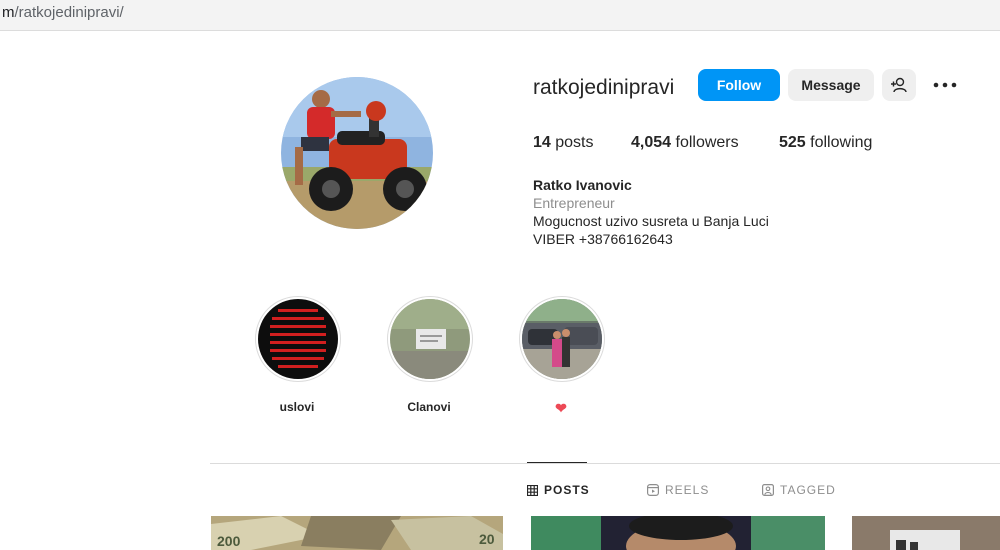  What do you see at coordinates (687, 490) in the screenshot?
I see `tab-label: REELS` at bounding box center [687, 490].